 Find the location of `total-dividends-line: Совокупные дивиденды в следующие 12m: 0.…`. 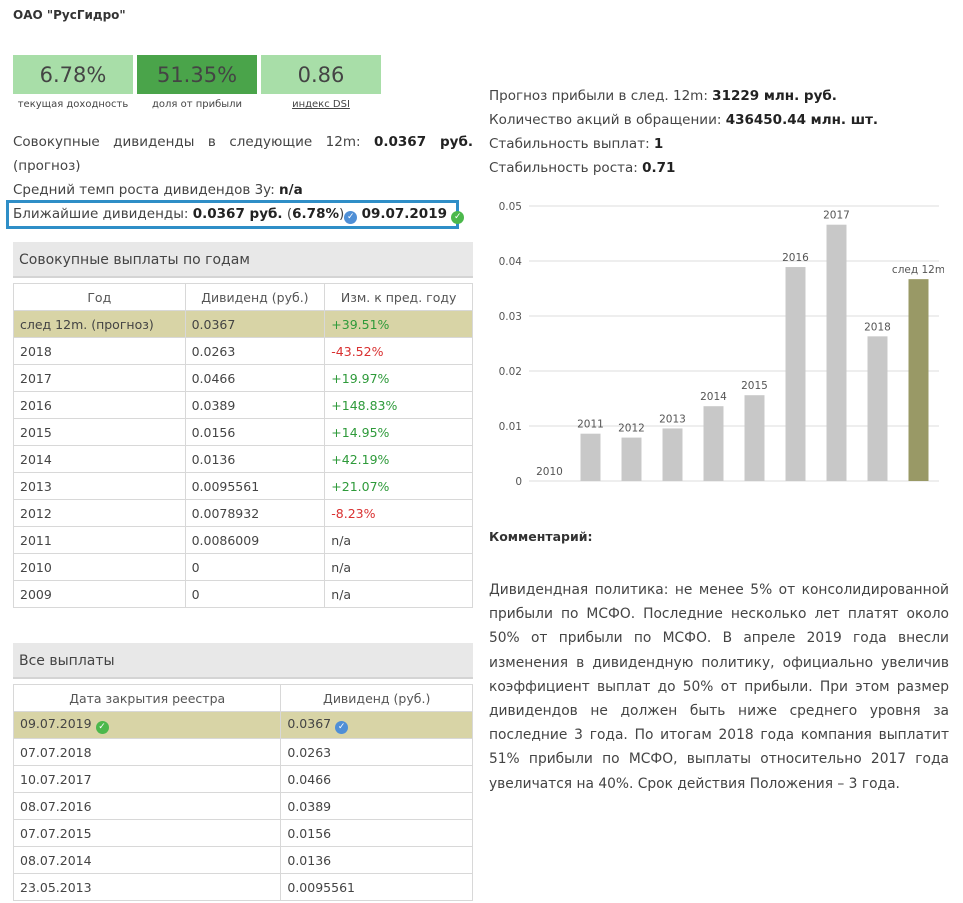

total-dividends-line: Совокупные дивиденды в следующие 12m: 0.… is located at coordinates (243, 142).